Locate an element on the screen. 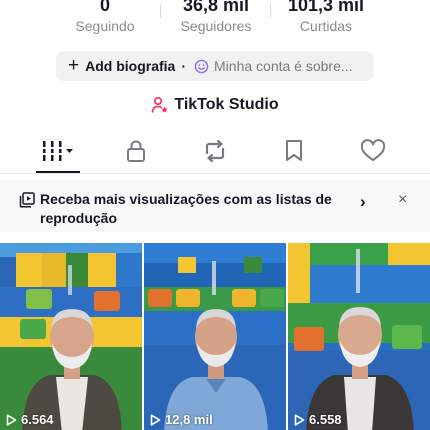 The width and height of the screenshot is (430, 430). video-thumbnail: 12,8 mil is located at coordinates (215, 336).